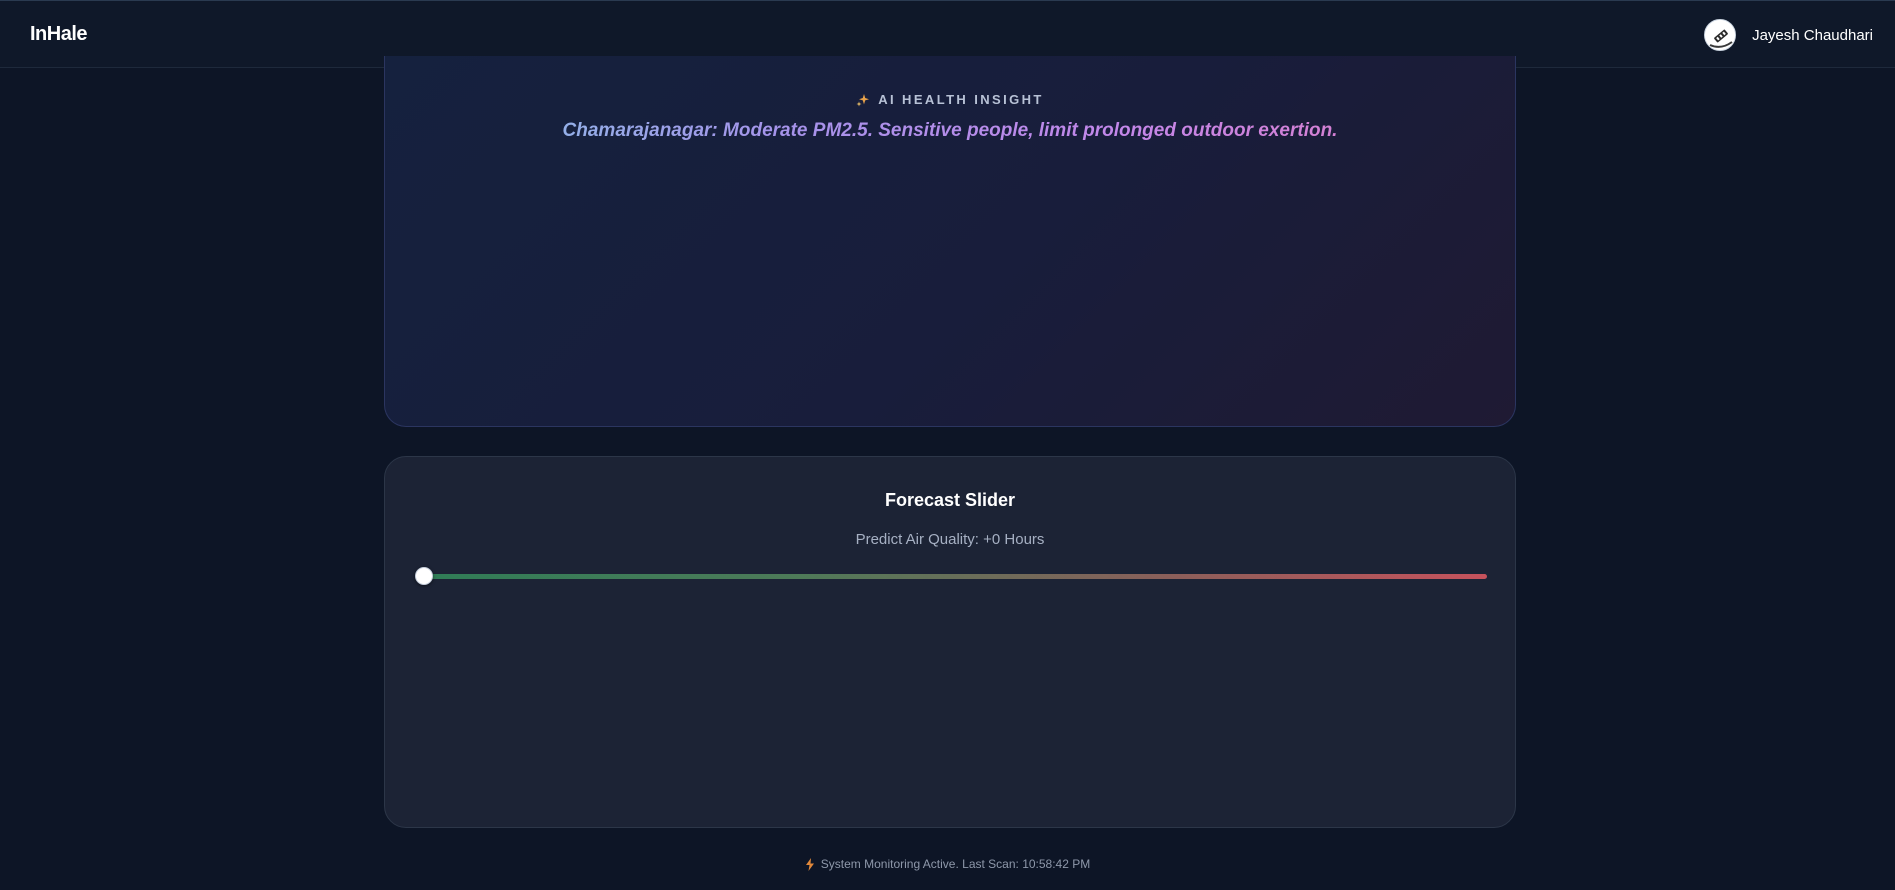 The width and height of the screenshot is (1895, 890). Describe the element at coordinates (863, 100) in the screenshot. I see `sparkle-icon` at that location.